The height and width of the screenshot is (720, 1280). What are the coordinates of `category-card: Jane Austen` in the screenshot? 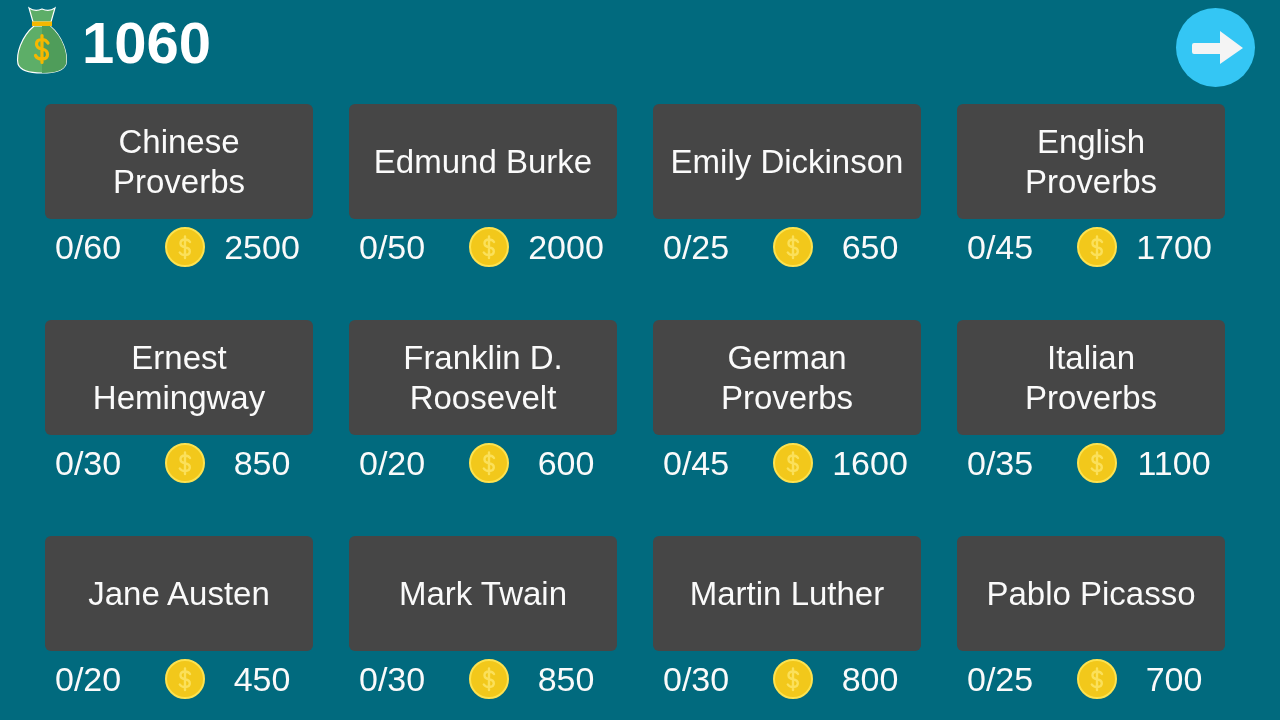 It's located at (179, 593).